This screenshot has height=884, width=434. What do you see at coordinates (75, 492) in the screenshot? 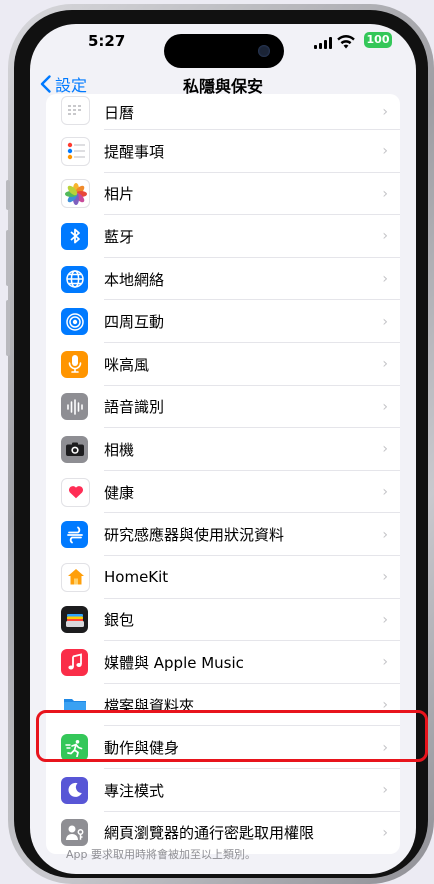
I see `health-icon` at bounding box center [75, 492].